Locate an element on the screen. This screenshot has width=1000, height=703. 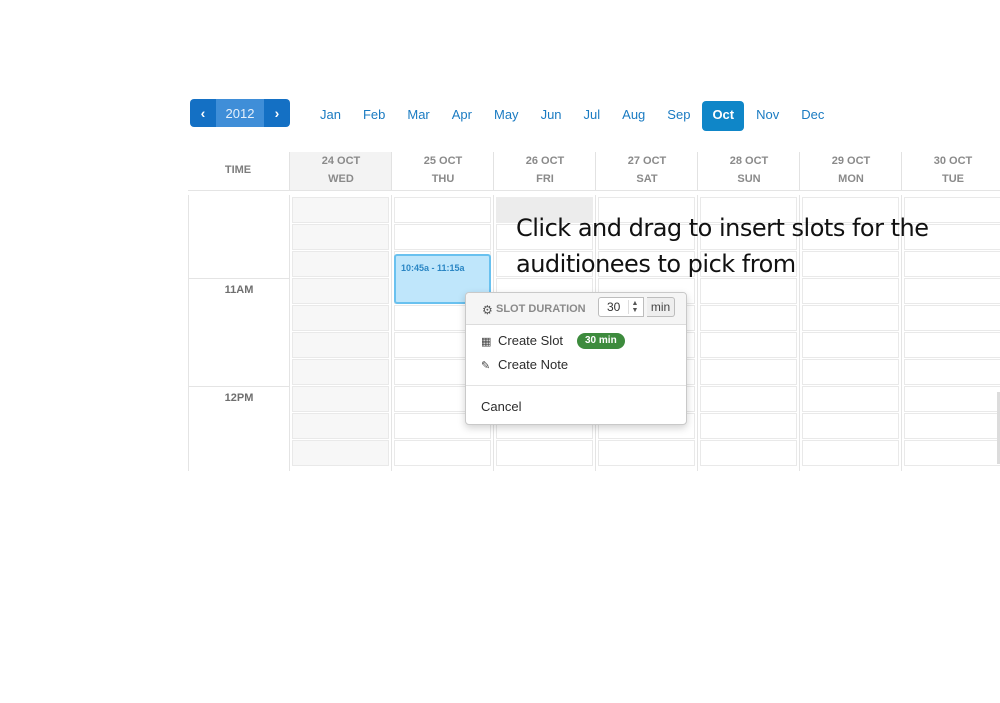
next-year-button: › is located at coordinates (277, 113).